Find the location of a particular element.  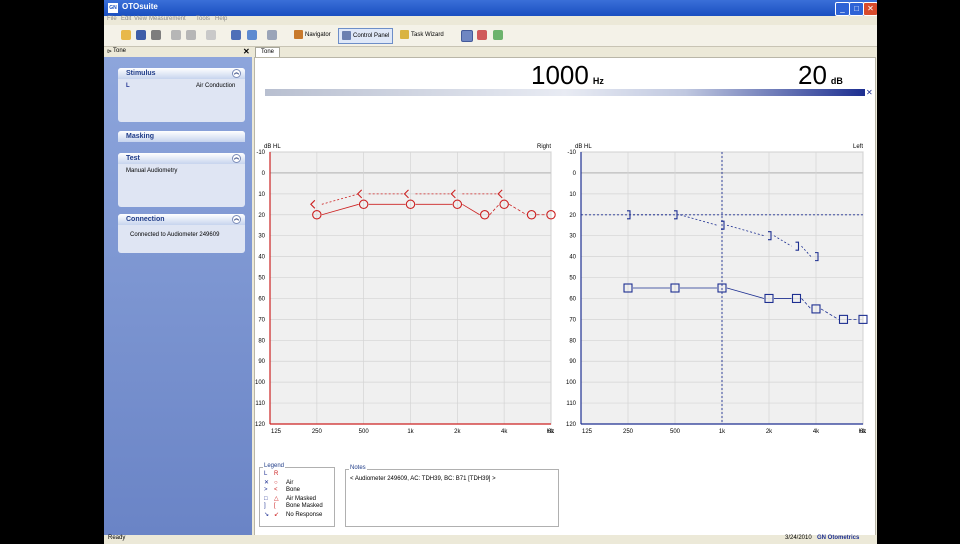

menu-measurement: Measurement is located at coordinates (167, 19).